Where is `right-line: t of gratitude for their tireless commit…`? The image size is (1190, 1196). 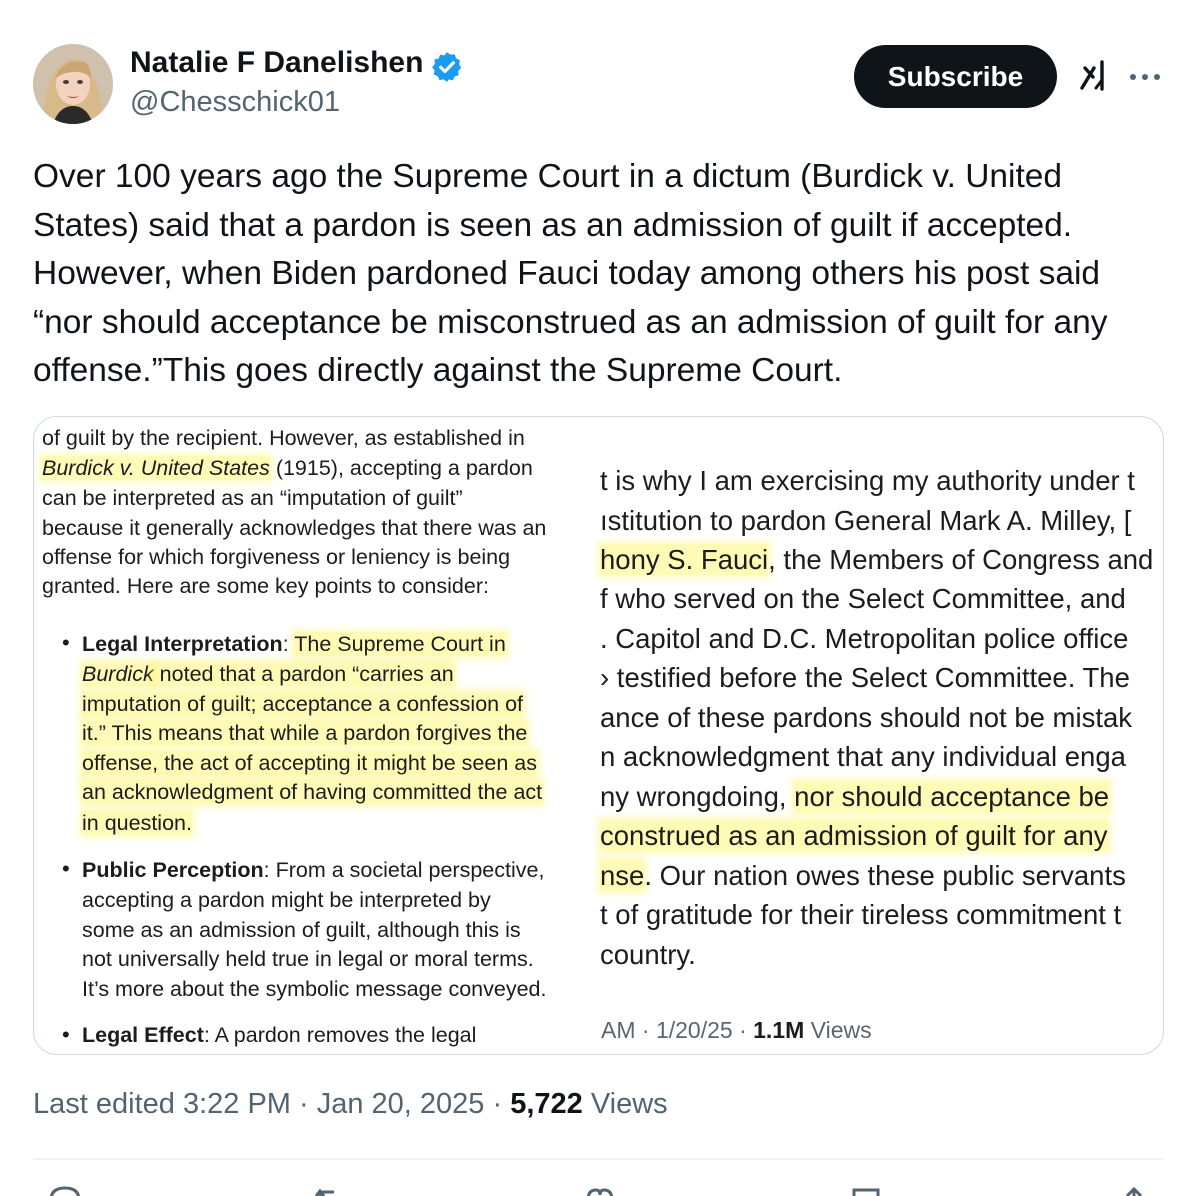
right-line: t of gratitude for their tireless commit… is located at coordinates (861, 914).